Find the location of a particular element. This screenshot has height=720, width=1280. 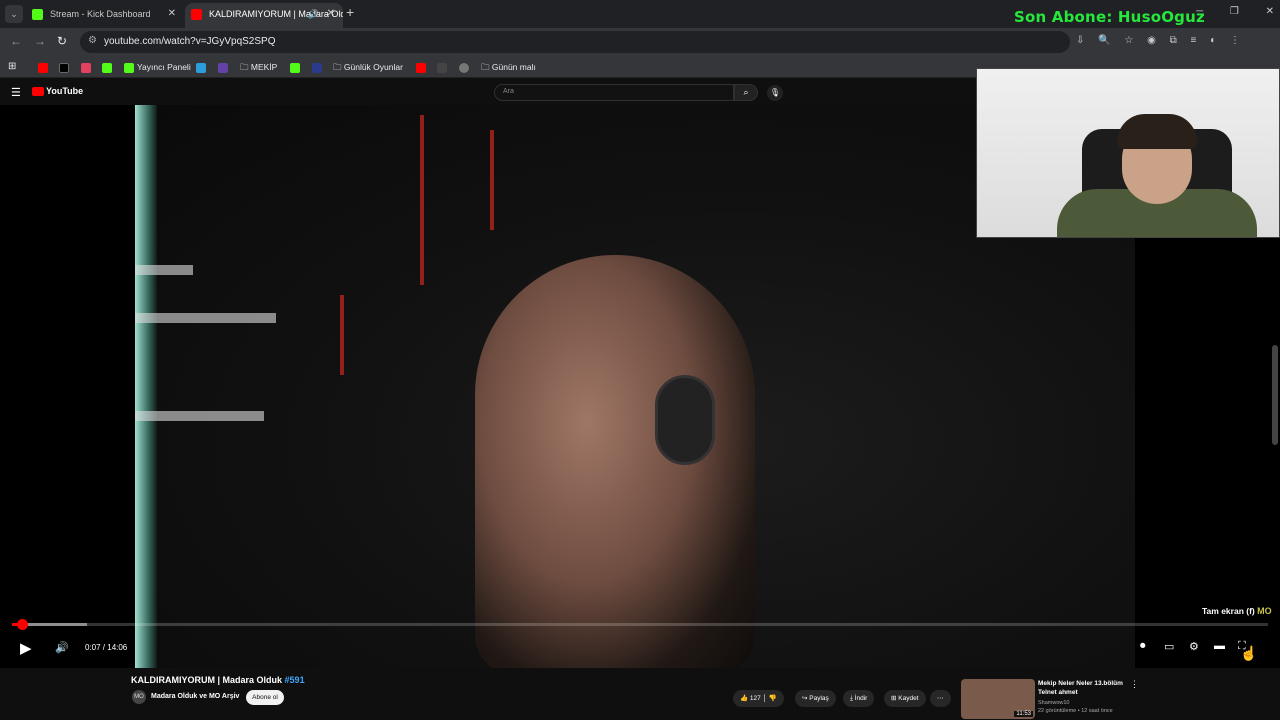

time-display: 0:07 / 14:06 is located at coordinates (106, 647).